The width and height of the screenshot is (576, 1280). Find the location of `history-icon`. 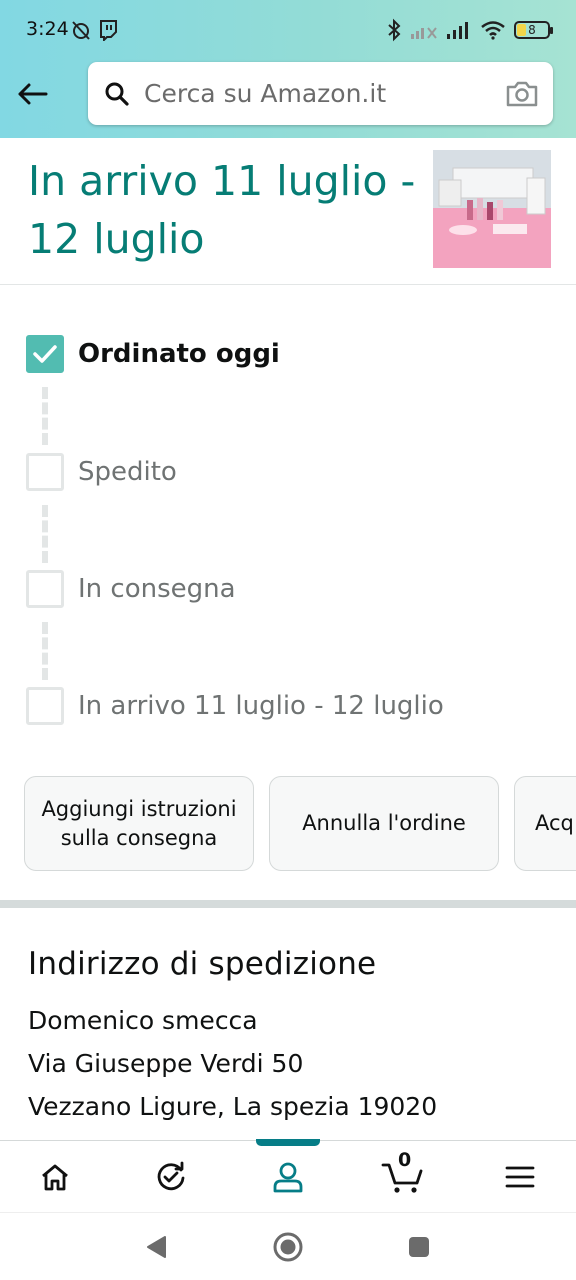

history-icon is located at coordinates (171, 1176).